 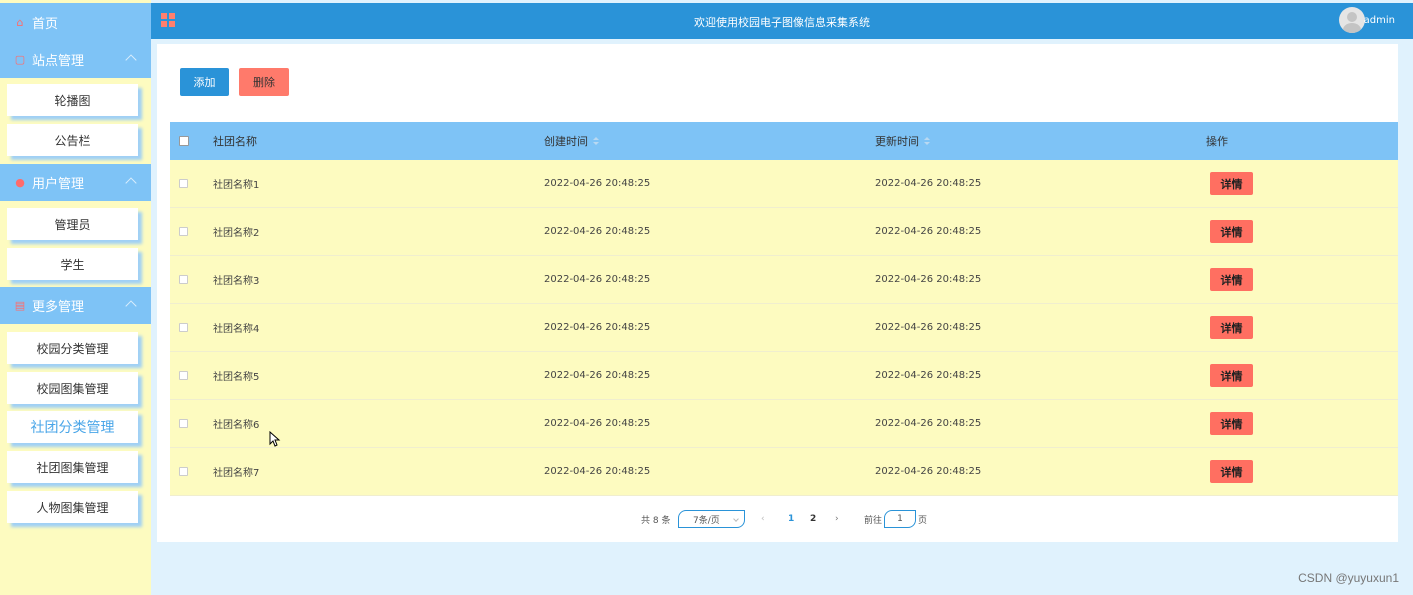 I want to click on select-all-checkbox, so click(x=184, y=141).